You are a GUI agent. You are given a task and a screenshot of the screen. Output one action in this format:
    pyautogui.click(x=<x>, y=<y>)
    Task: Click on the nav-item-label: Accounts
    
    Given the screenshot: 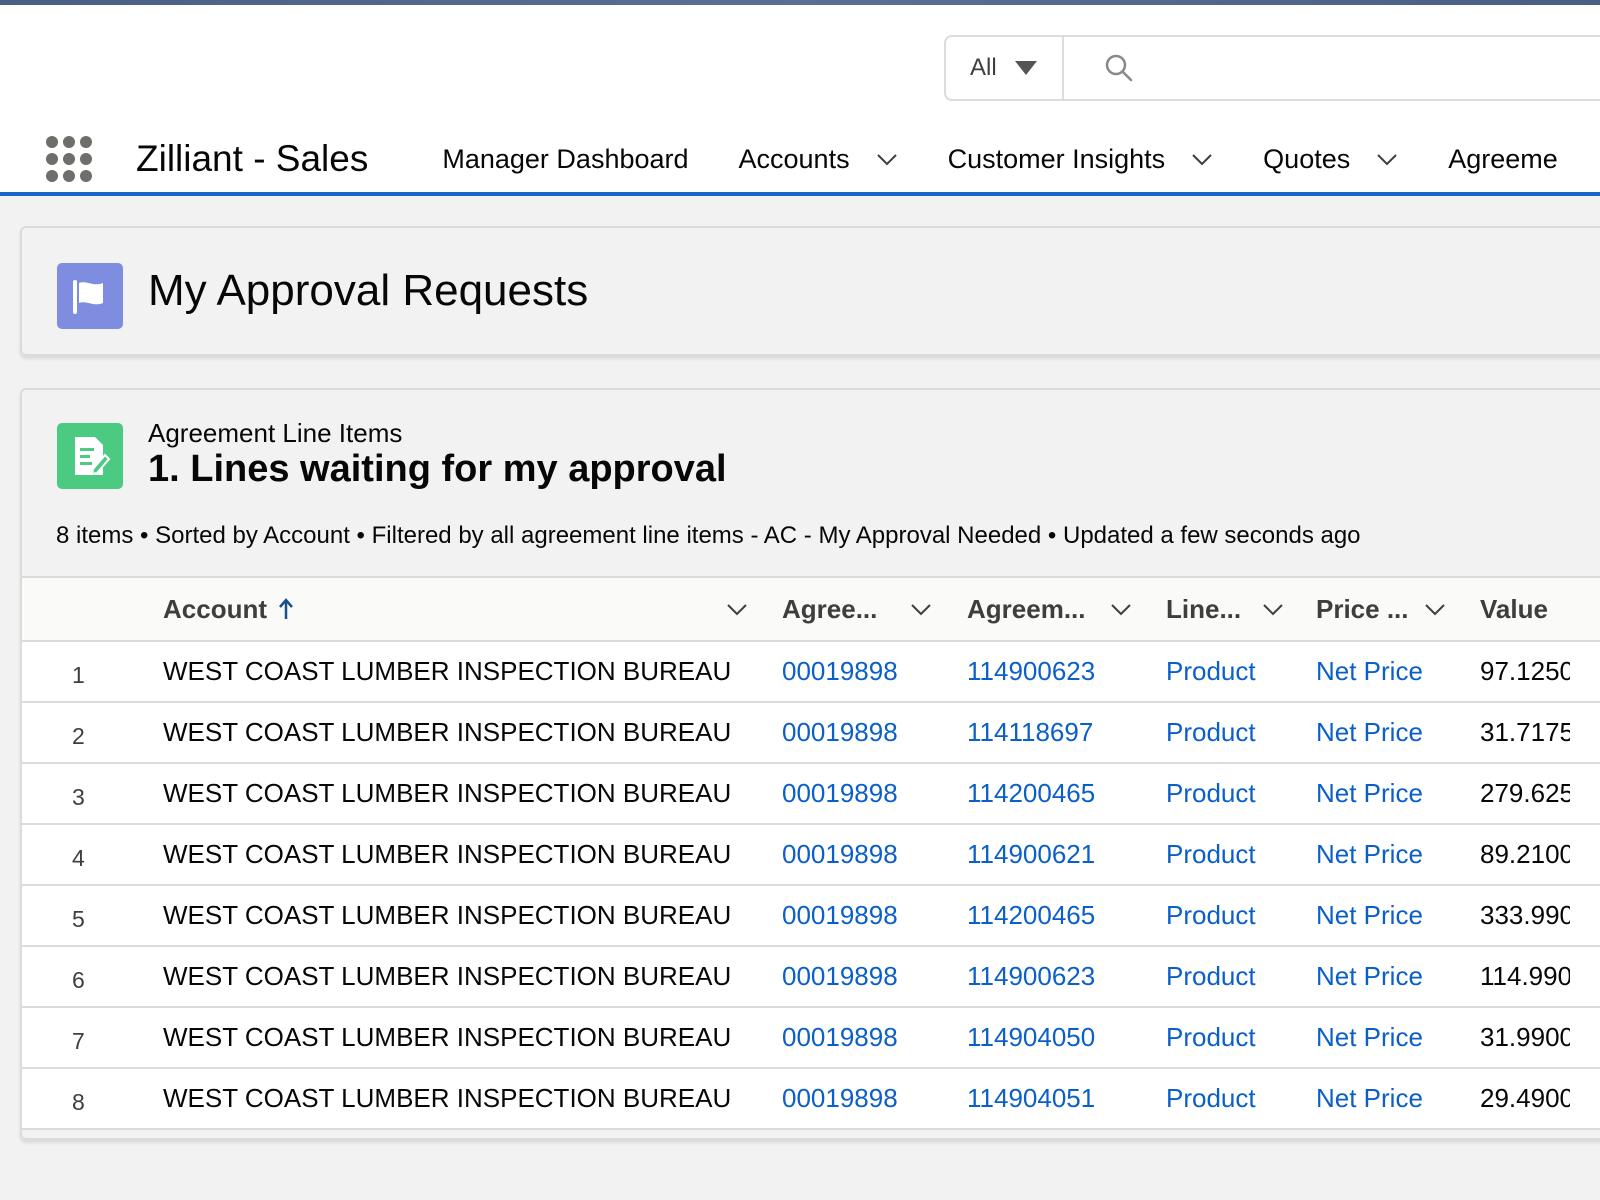 What is the action you would take?
    pyautogui.click(x=794, y=158)
    